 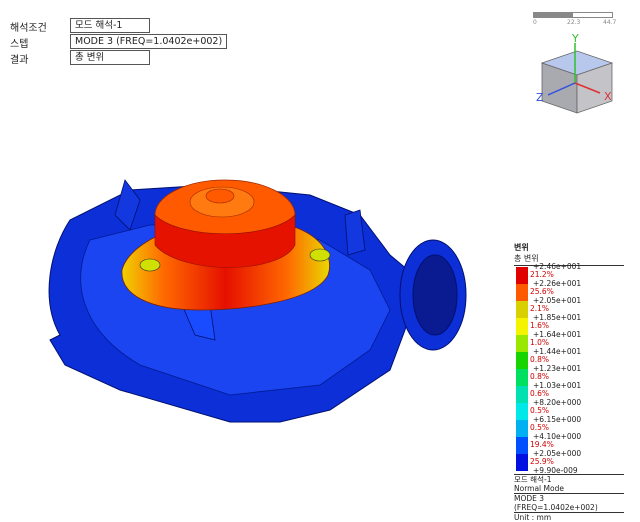 I want to click on bolt-right, so click(x=320, y=255).